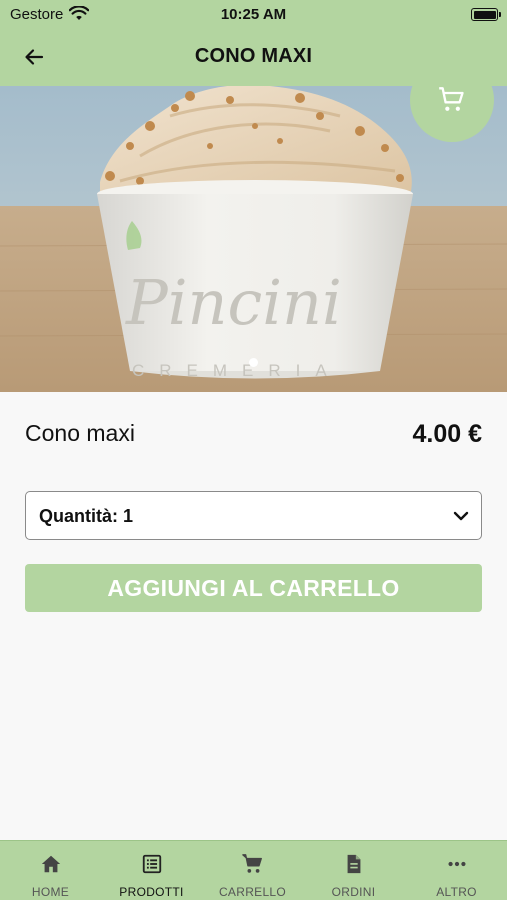 This screenshot has height=900, width=507. I want to click on nav-item-home: HOME, so click(50, 870).